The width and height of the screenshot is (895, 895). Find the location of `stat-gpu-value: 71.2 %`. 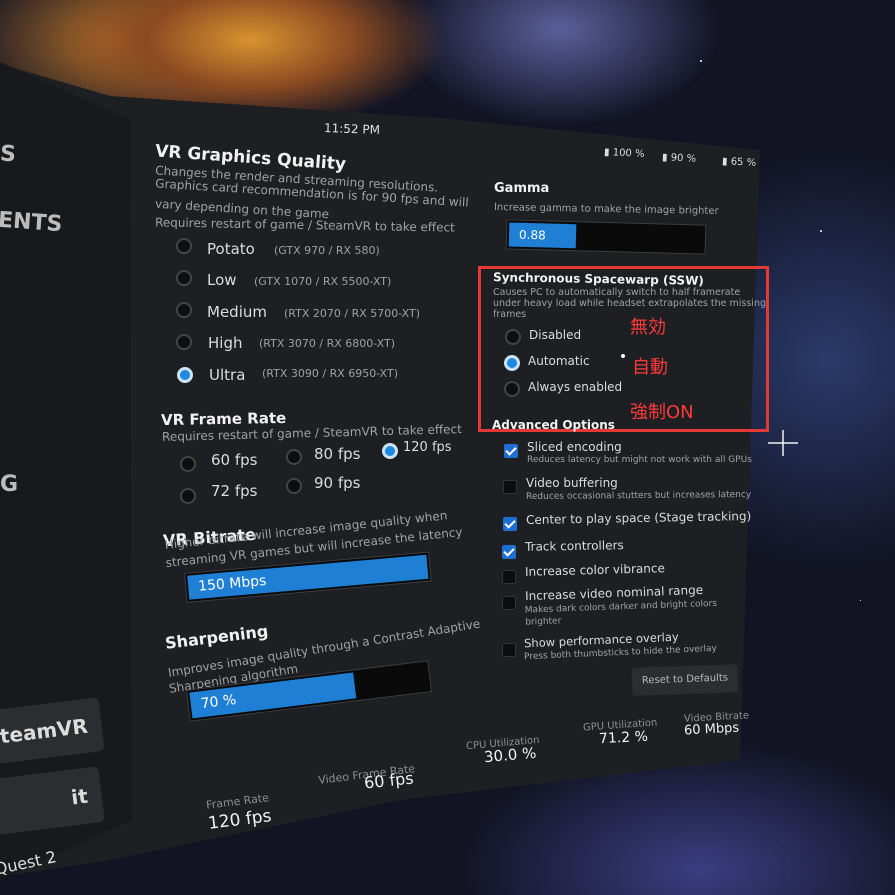

stat-gpu-value: 71.2 % is located at coordinates (623, 738).